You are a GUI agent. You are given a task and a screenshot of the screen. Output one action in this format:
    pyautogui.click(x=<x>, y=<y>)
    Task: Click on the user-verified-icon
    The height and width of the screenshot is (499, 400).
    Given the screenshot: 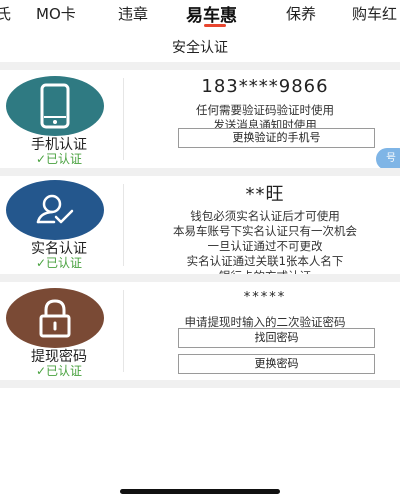 What is the action you would take?
    pyautogui.click(x=55, y=209)
    